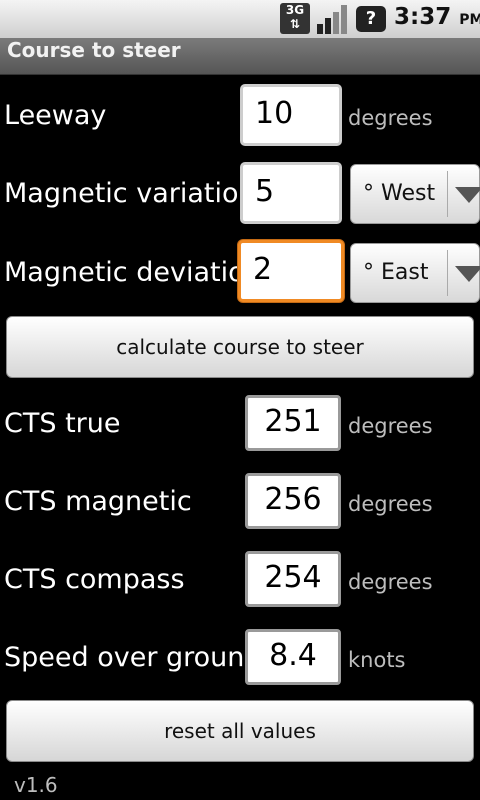 This screenshot has width=480, height=800. Describe the element at coordinates (130, 193) in the screenshot. I see `variation-label: Magnetic variation` at that location.